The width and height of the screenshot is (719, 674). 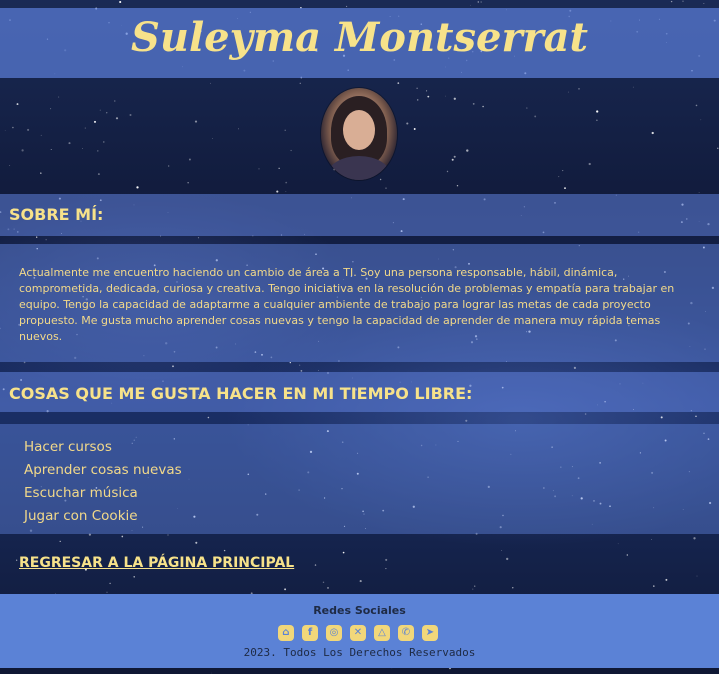 What do you see at coordinates (382, 633) in the screenshot?
I see `snapchat-icon: △` at bounding box center [382, 633].